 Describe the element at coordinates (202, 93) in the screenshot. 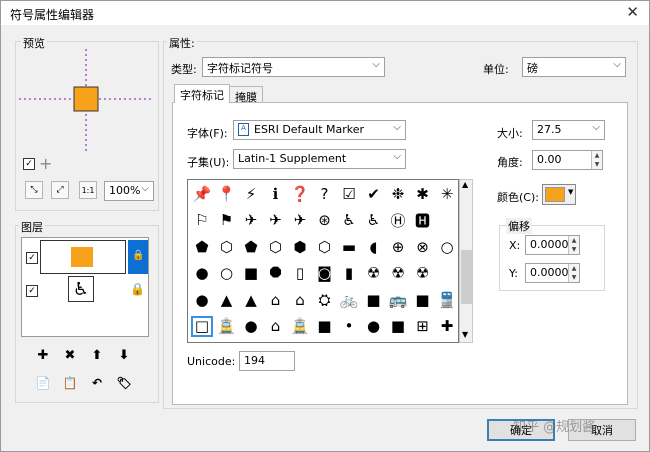

I see `tab-character-marker: 字符标记` at that location.